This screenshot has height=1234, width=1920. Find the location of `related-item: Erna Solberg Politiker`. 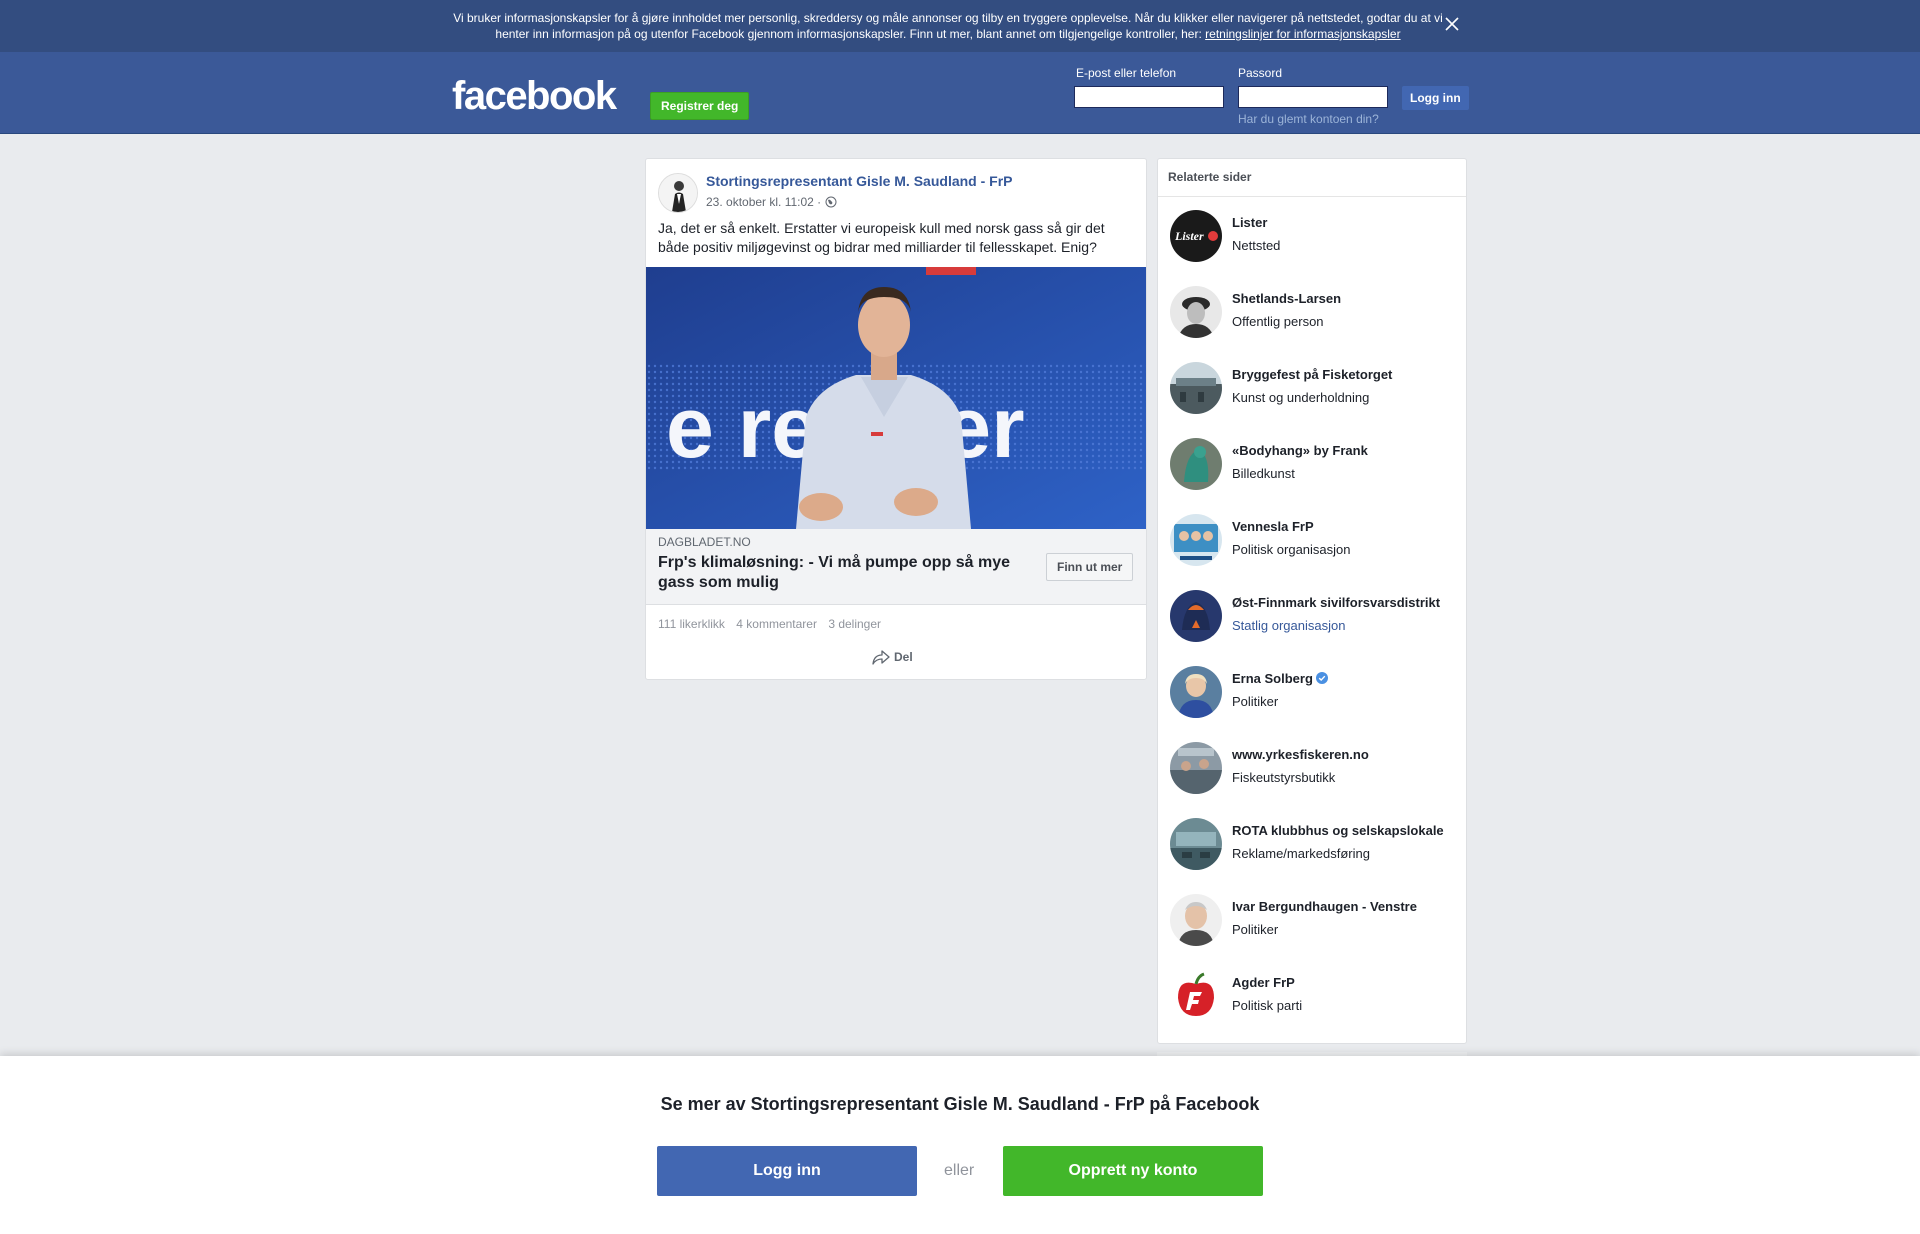

related-item: Erna Solberg Politiker is located at coordinates (1312, 691).